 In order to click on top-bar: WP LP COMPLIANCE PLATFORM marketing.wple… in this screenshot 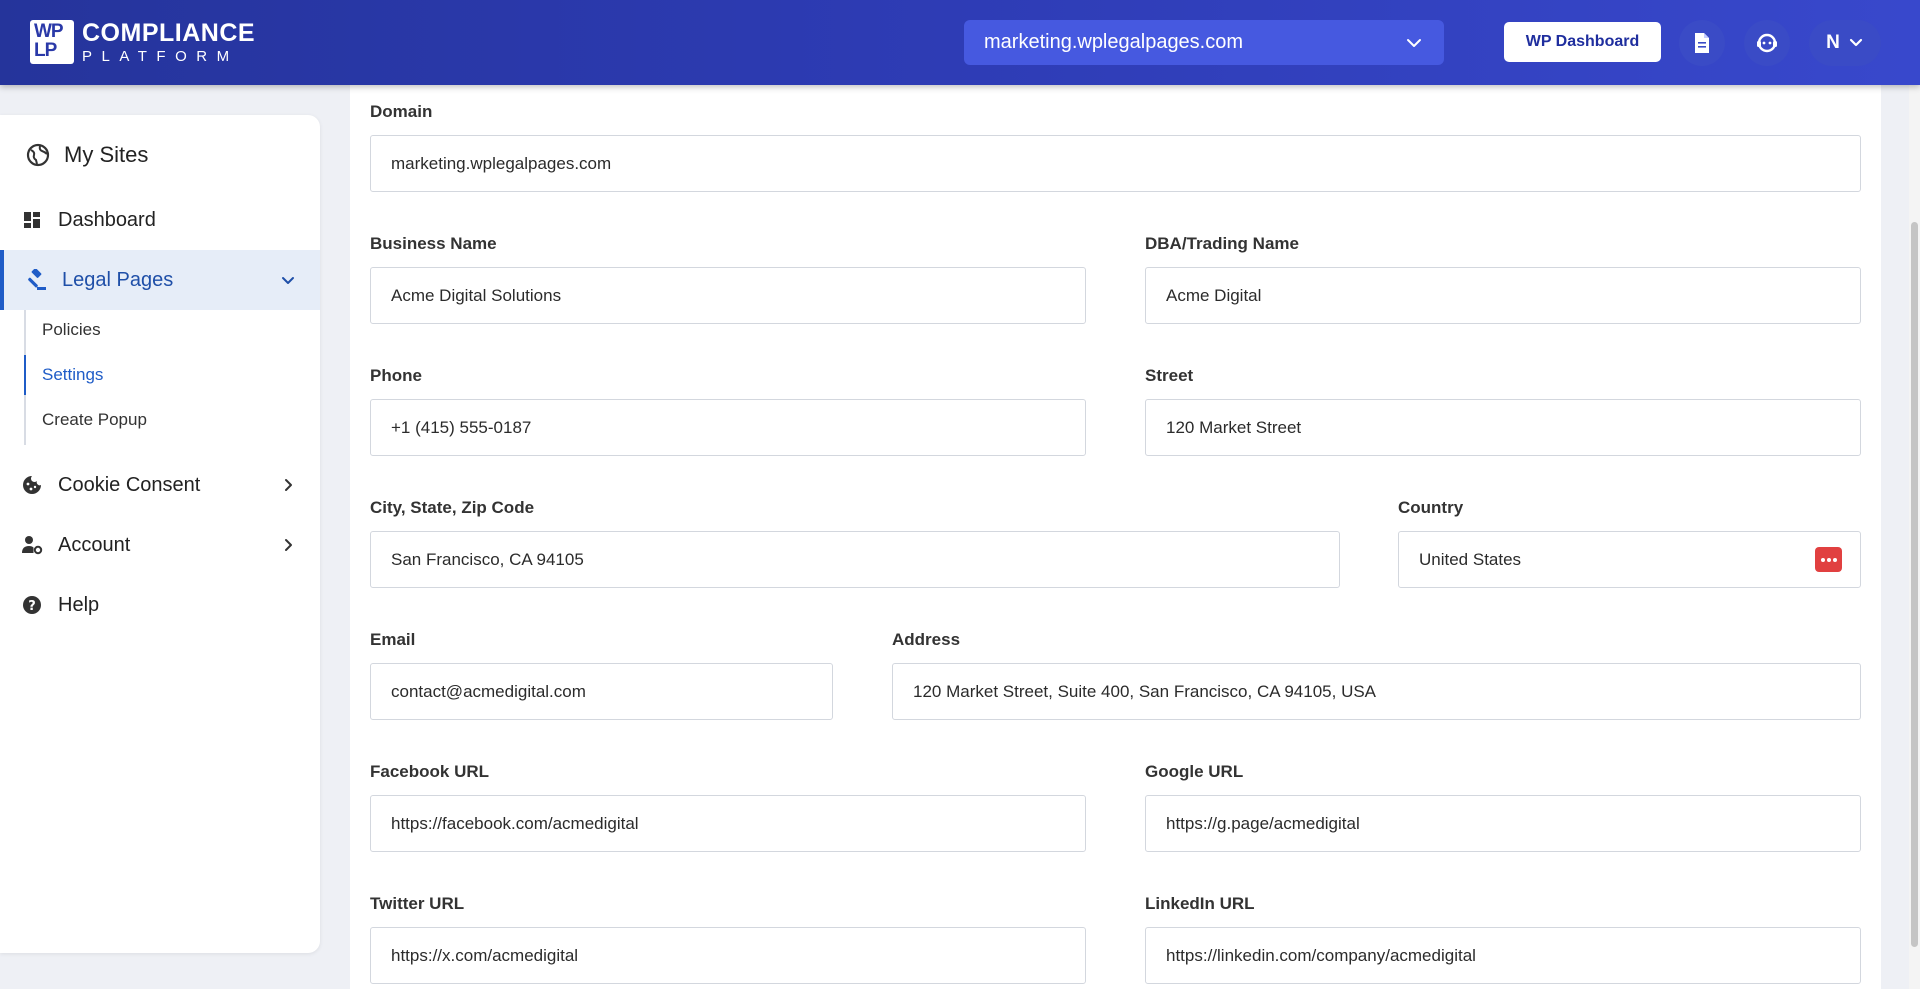, I will do `click(960, 42)`.